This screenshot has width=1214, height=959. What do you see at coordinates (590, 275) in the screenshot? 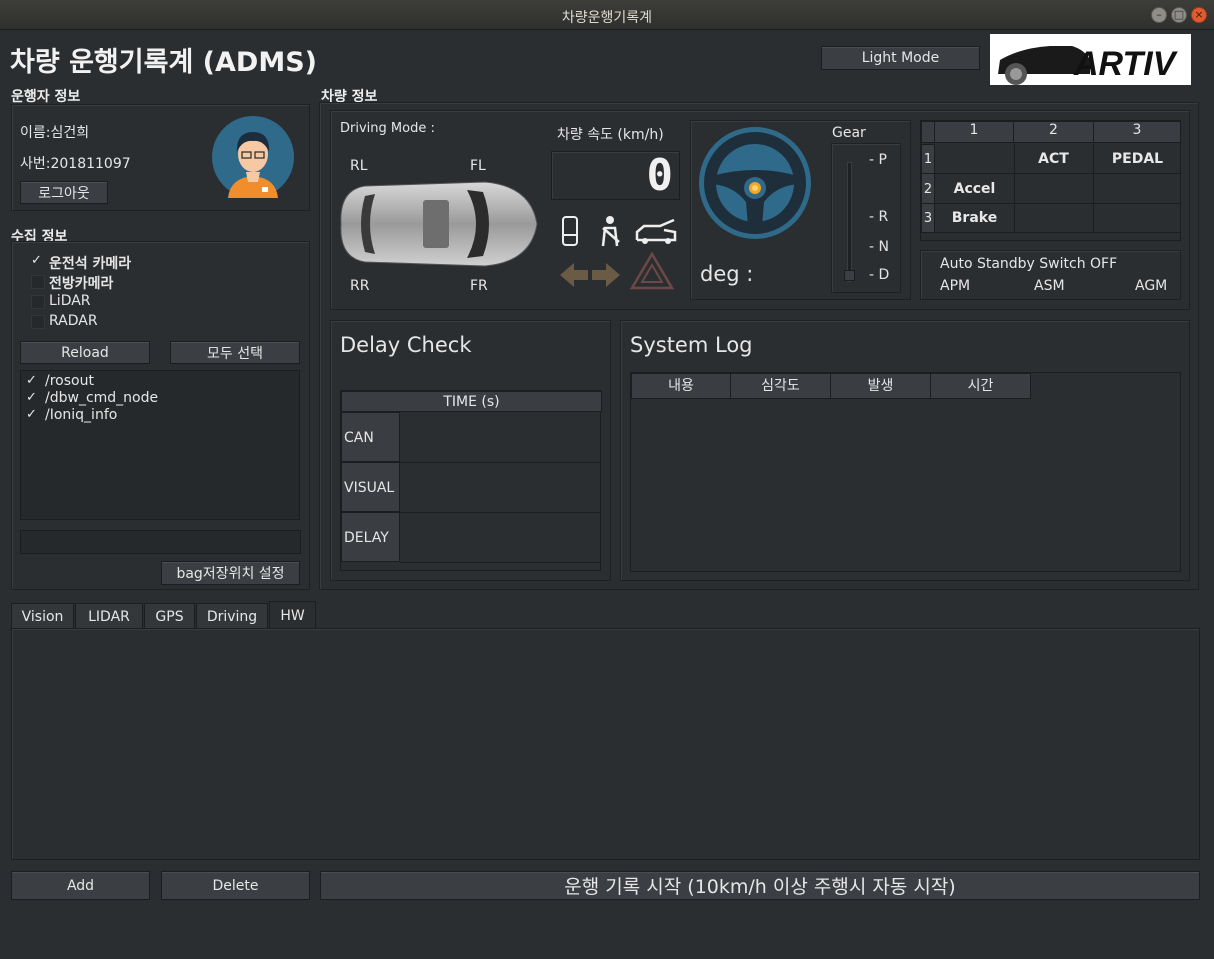
I see `turn-signal-icon` at bounding box center [590, 275].